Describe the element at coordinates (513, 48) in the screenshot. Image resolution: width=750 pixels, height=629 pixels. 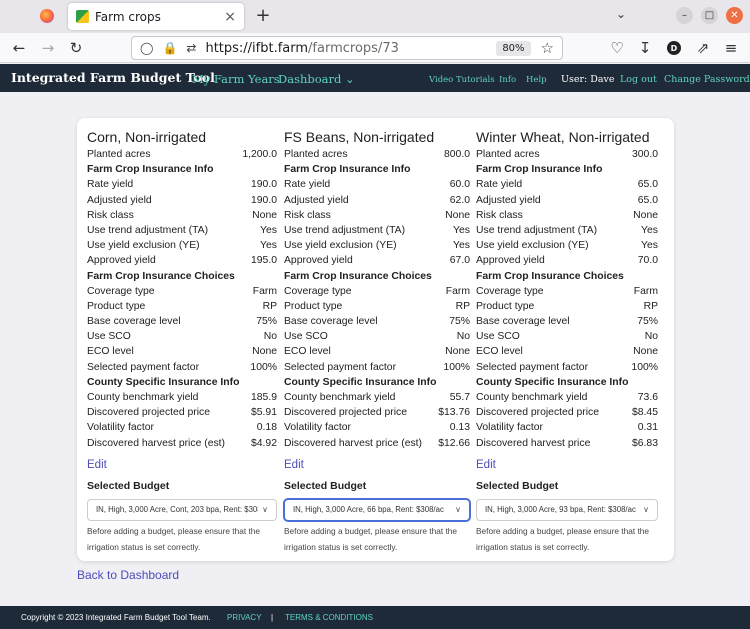
I see `zoom-level-badge: 80%` at that location.